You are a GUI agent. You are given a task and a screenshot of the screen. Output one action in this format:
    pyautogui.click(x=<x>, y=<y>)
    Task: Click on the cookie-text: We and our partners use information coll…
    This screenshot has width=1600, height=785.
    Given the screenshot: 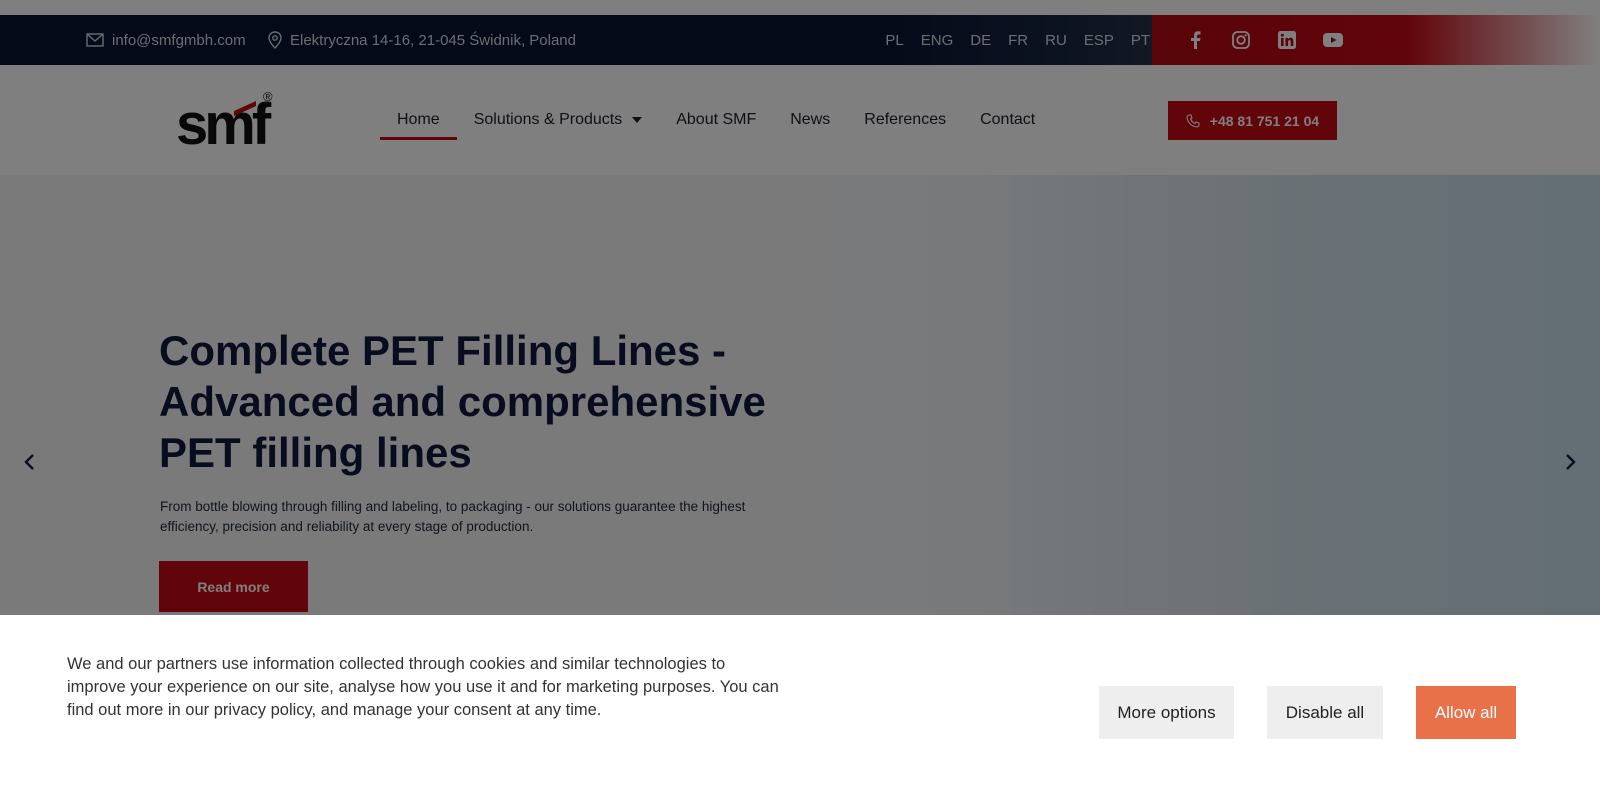 What is the action you would take?
    pyautogui.click(x=423, y=687)
    